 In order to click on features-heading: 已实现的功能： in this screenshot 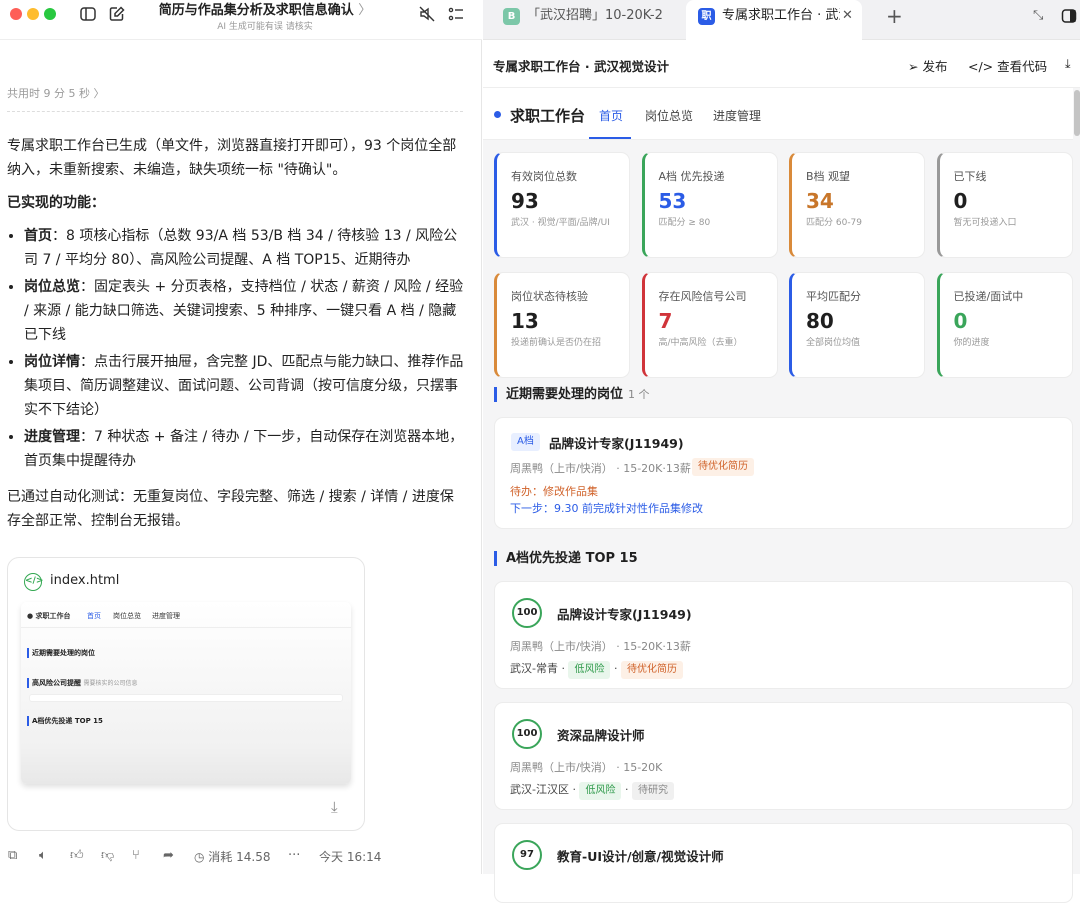, I will do `click(56, 203)`.